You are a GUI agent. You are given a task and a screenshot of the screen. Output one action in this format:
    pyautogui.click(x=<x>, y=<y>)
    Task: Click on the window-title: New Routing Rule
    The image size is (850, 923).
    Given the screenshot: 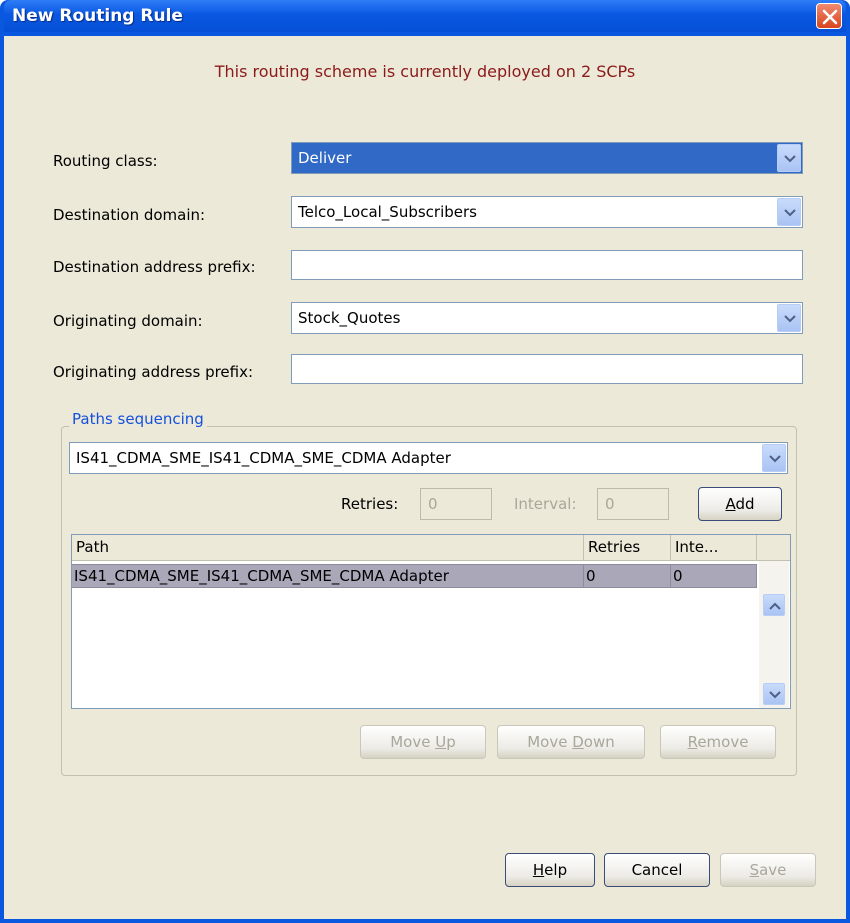 What is the action you would take?
    pyautogui.click(x=97, y=16)
    